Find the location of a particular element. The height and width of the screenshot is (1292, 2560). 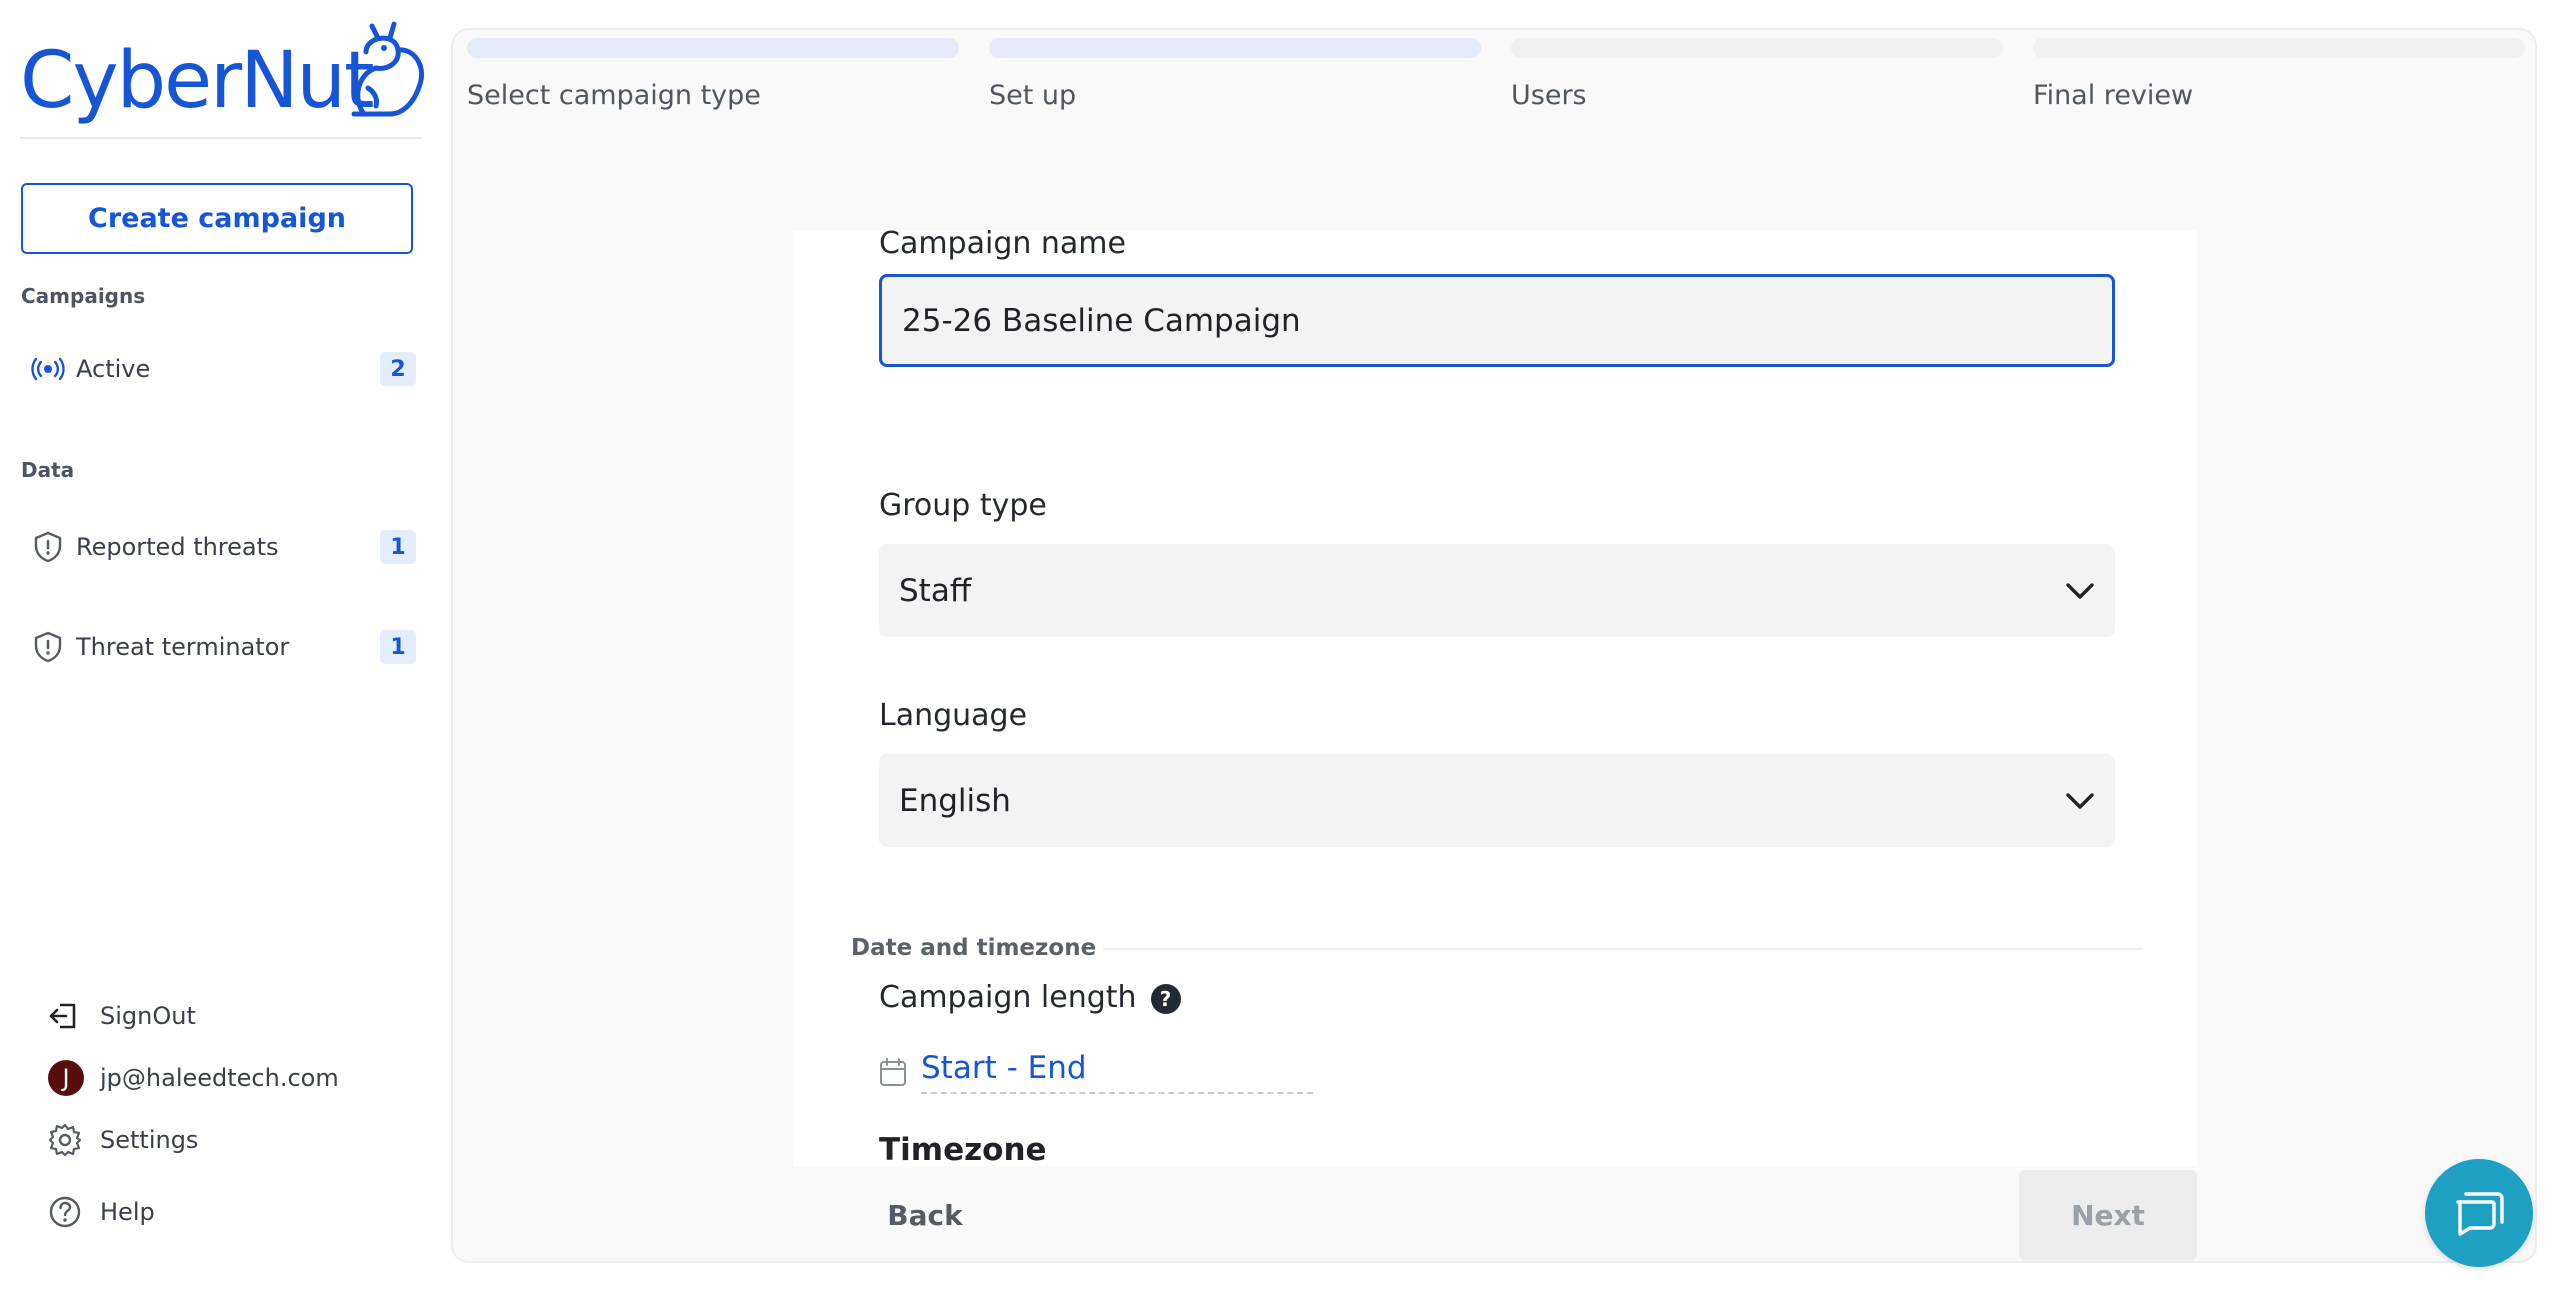

language-value: English is located at coordinates (955, 800).